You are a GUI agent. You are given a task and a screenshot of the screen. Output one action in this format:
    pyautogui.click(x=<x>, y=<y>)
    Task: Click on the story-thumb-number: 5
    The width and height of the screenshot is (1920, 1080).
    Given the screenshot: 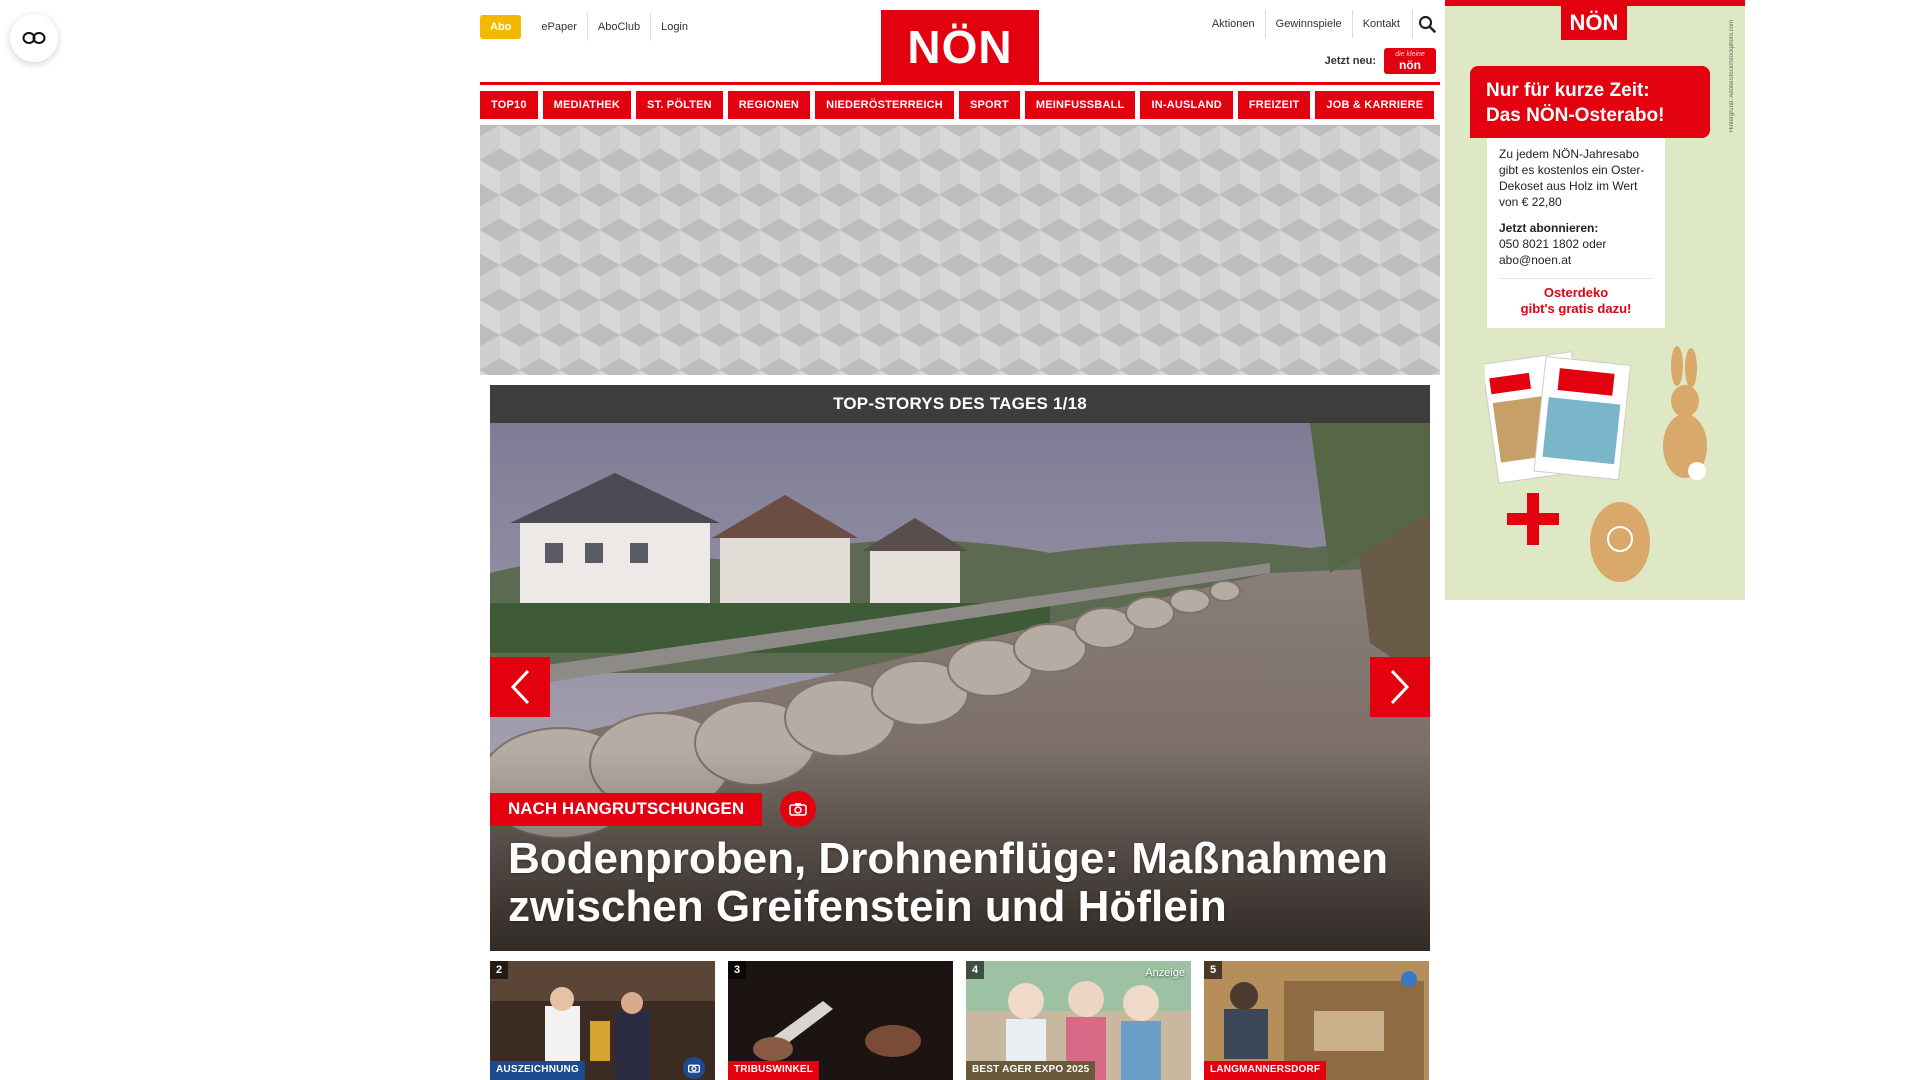 What is the action you would take?
    pyautogui.click(x=1213, y=970)
    